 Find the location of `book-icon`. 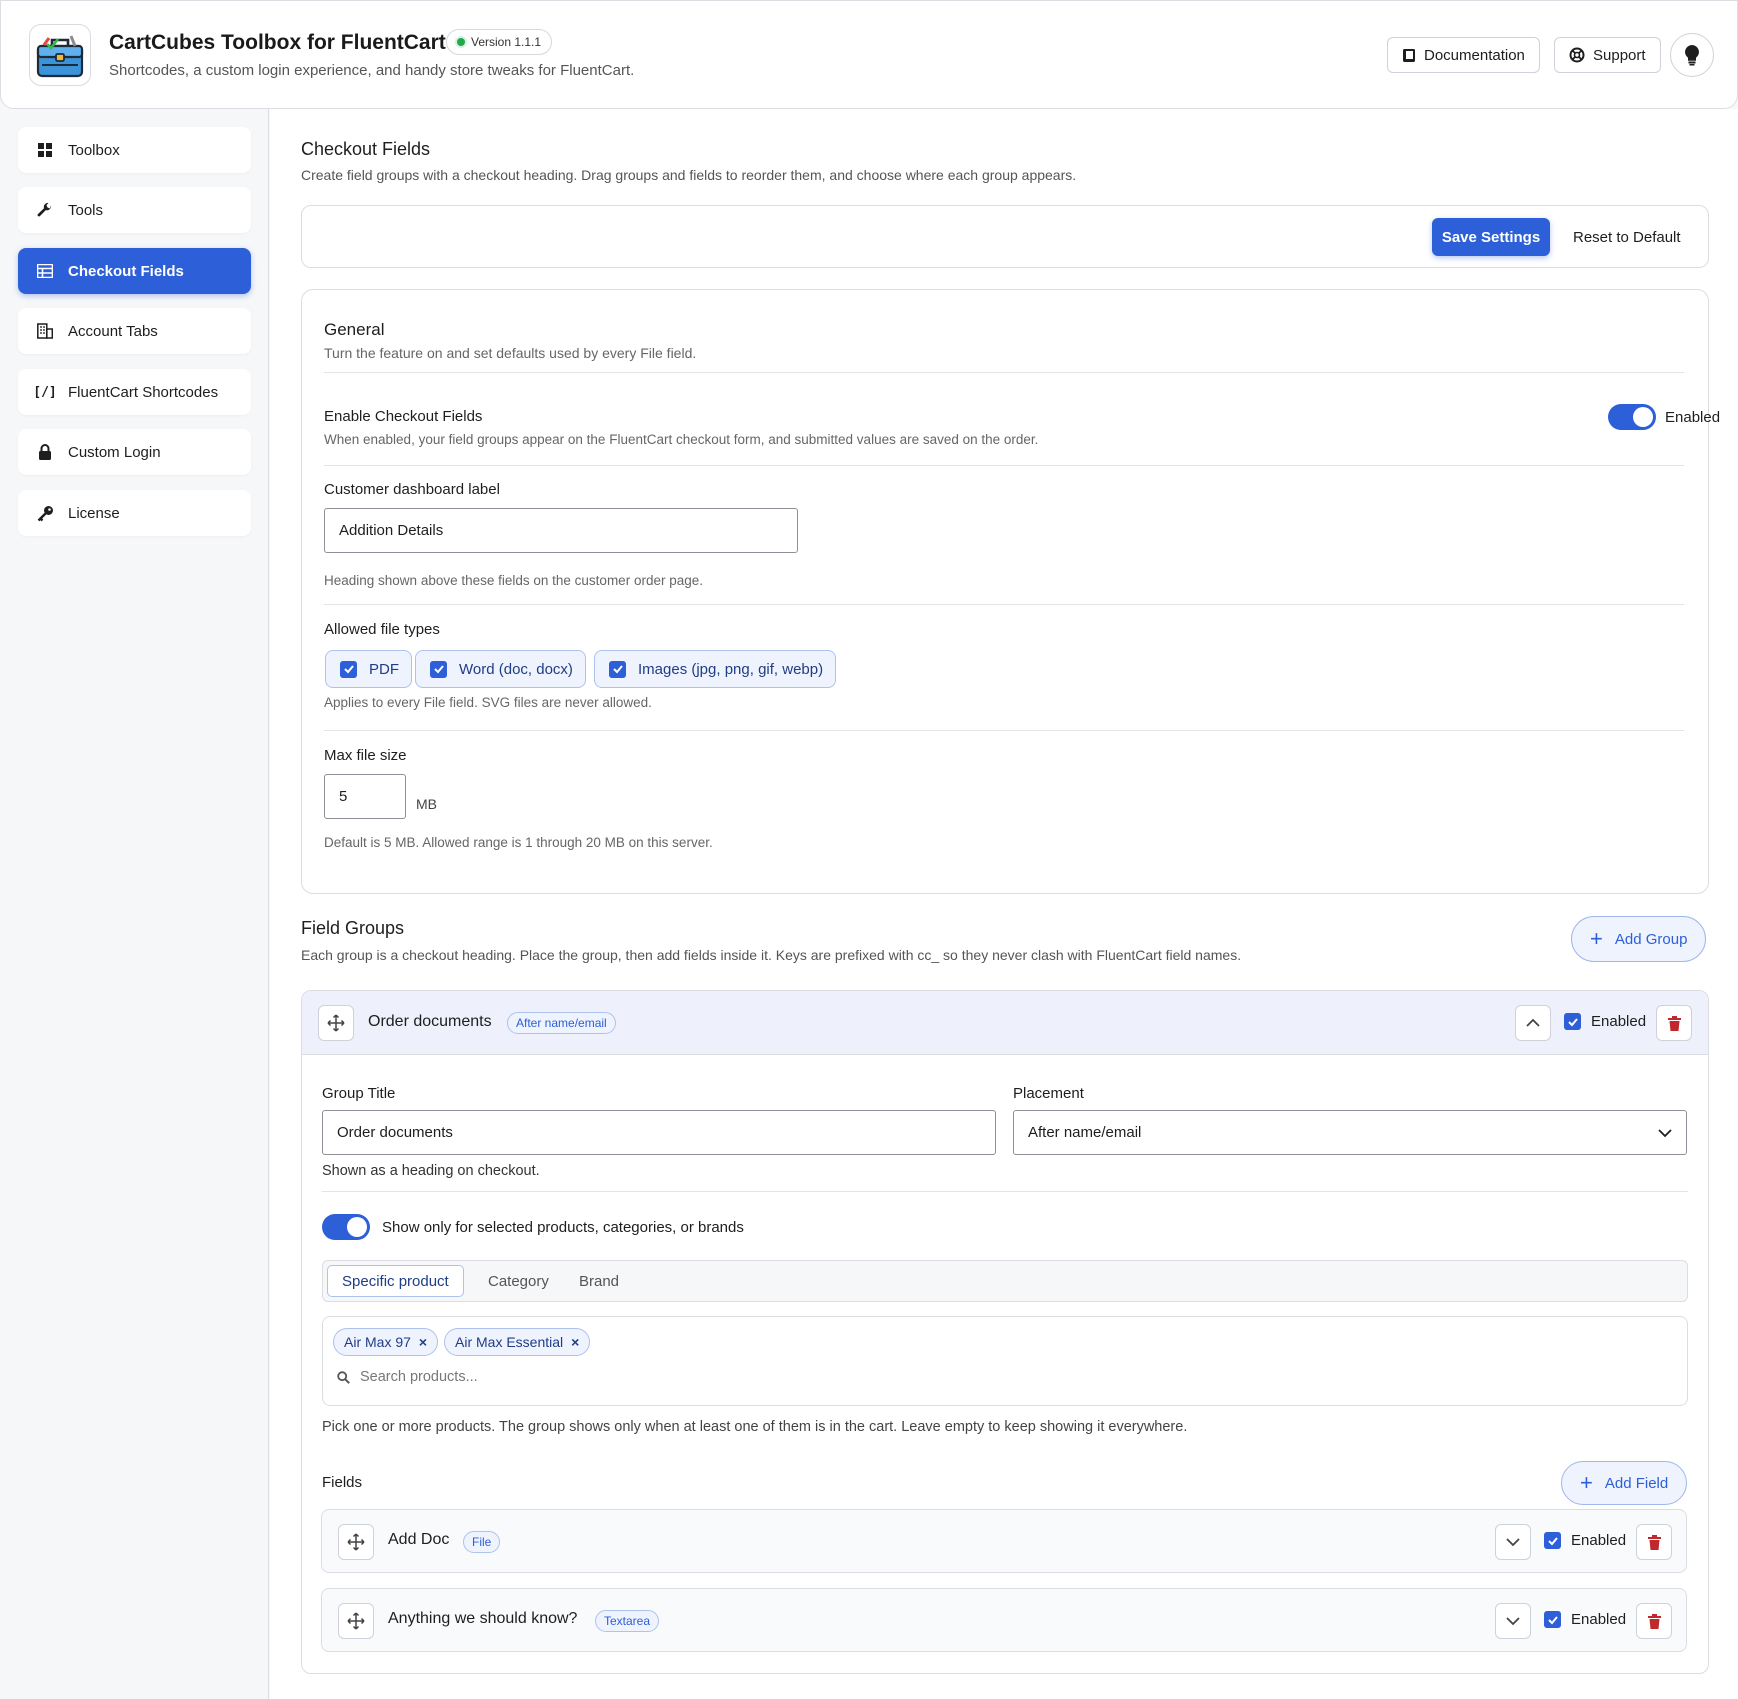

book-icon is located at coordinates (1409, 55).